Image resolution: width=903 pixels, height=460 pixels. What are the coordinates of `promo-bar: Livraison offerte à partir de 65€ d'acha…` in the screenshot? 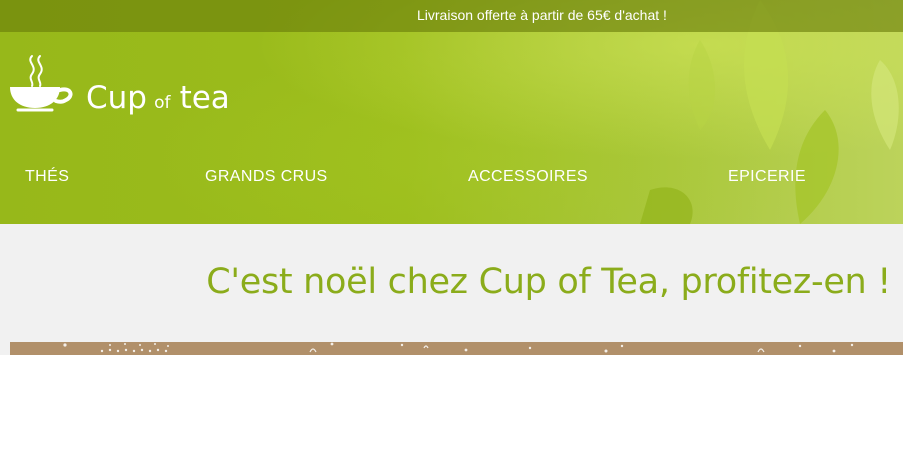 It's located at (451, 16).